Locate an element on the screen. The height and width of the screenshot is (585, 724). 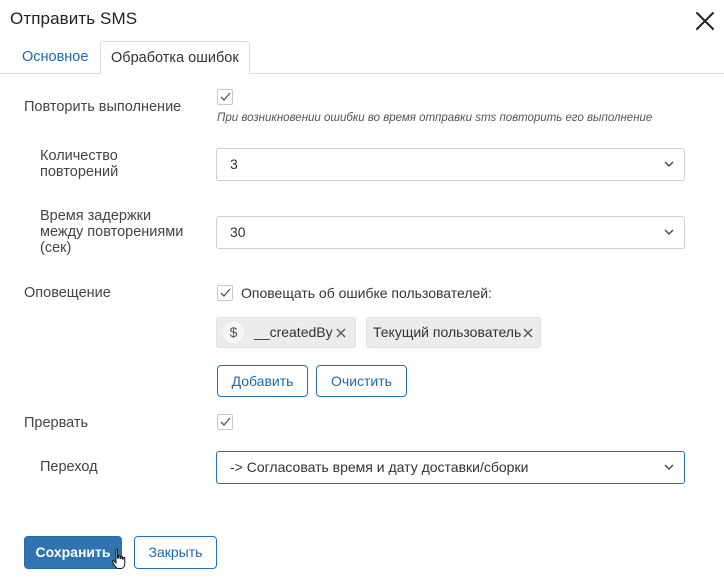
dollar-icon: $ is located at coordinates (233, 332).